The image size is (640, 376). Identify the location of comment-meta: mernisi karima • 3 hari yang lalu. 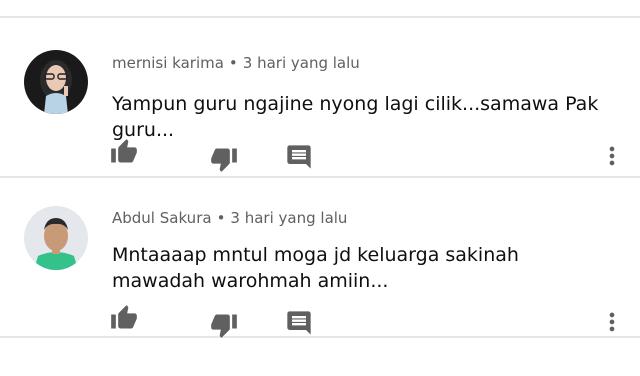
(236, 63).